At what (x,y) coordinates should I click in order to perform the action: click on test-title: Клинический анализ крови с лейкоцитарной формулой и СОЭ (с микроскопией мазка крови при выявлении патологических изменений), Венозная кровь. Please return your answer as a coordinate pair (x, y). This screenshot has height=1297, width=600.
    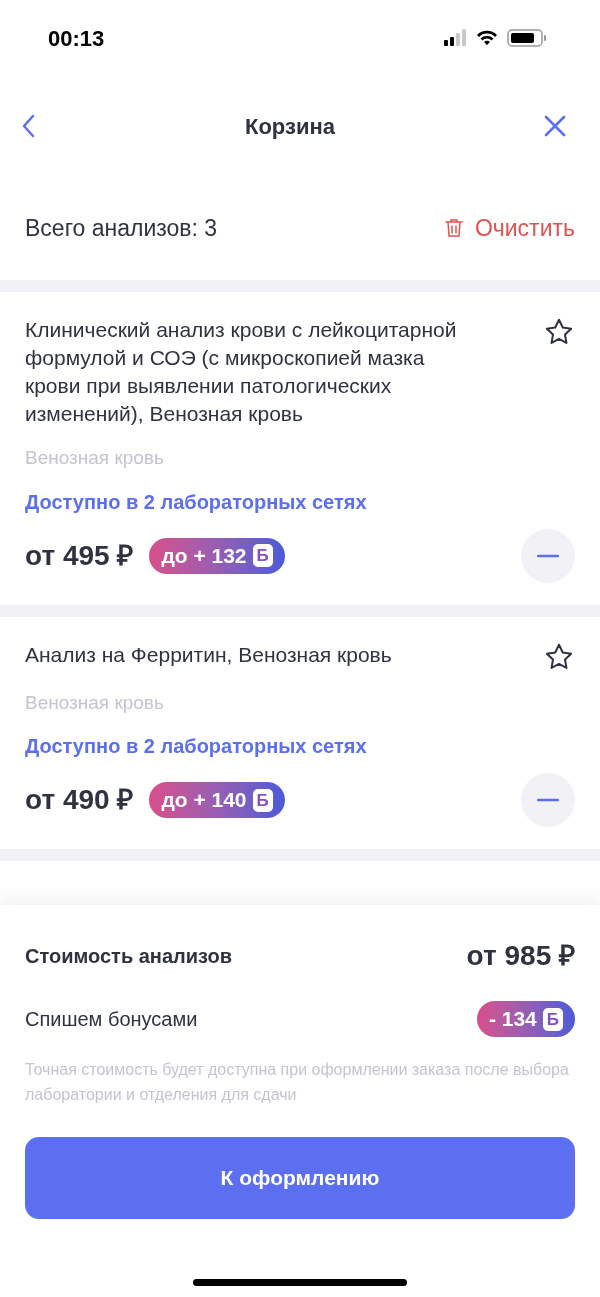
    Looking at the image, I should click on (241, 372).